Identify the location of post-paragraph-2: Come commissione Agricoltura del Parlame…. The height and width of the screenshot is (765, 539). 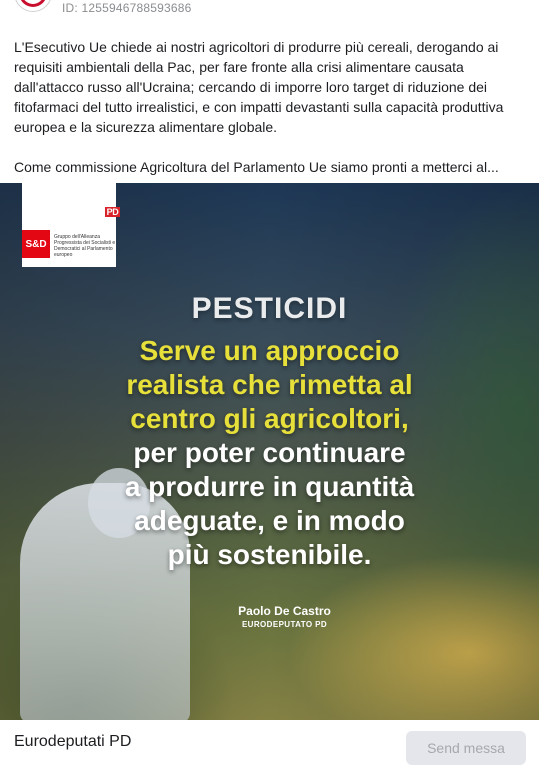
(256, 167).